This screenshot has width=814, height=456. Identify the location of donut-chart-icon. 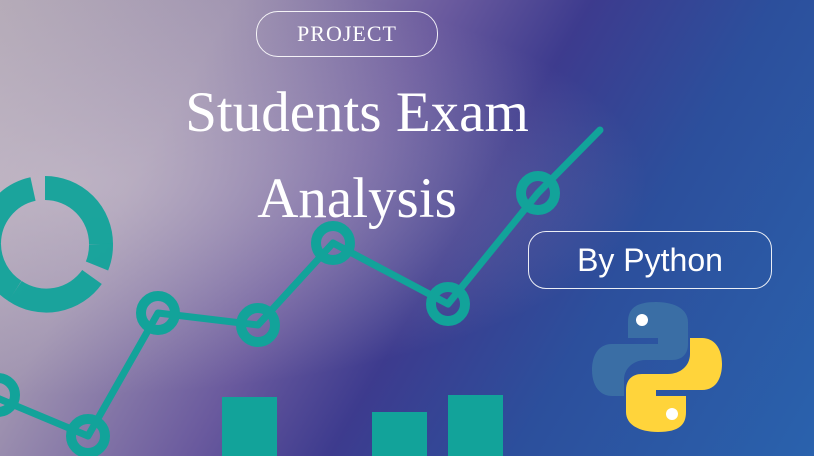
(56, 244).